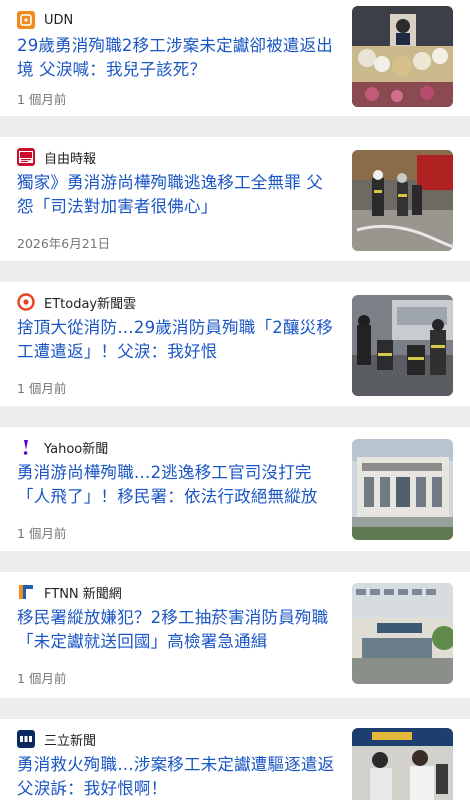 The image size is (470, 800). What do you see at coordinates (70, 741) in the screenshot?
I see `source-name: 三立新聞` at bounding box center [70, 741].